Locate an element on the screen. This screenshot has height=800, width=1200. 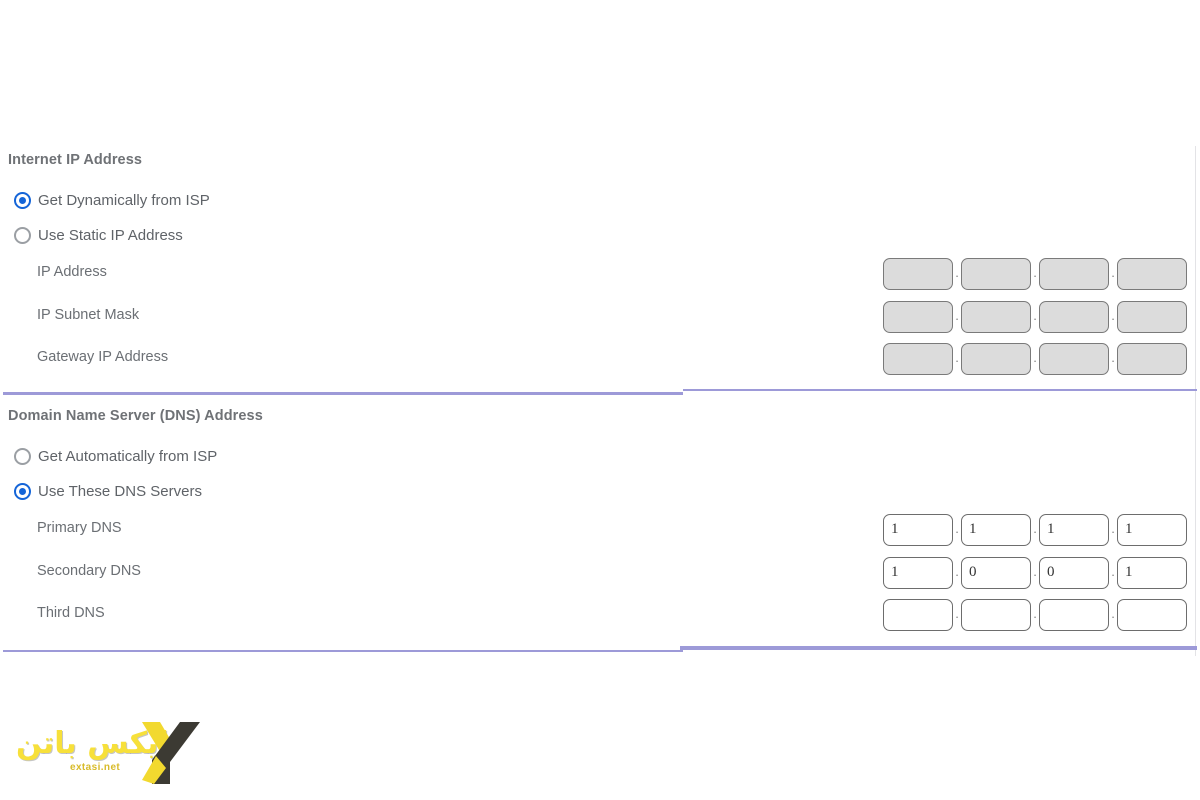
radio-label: Get Dynamically from ISP is located at coordinates (124, 200).